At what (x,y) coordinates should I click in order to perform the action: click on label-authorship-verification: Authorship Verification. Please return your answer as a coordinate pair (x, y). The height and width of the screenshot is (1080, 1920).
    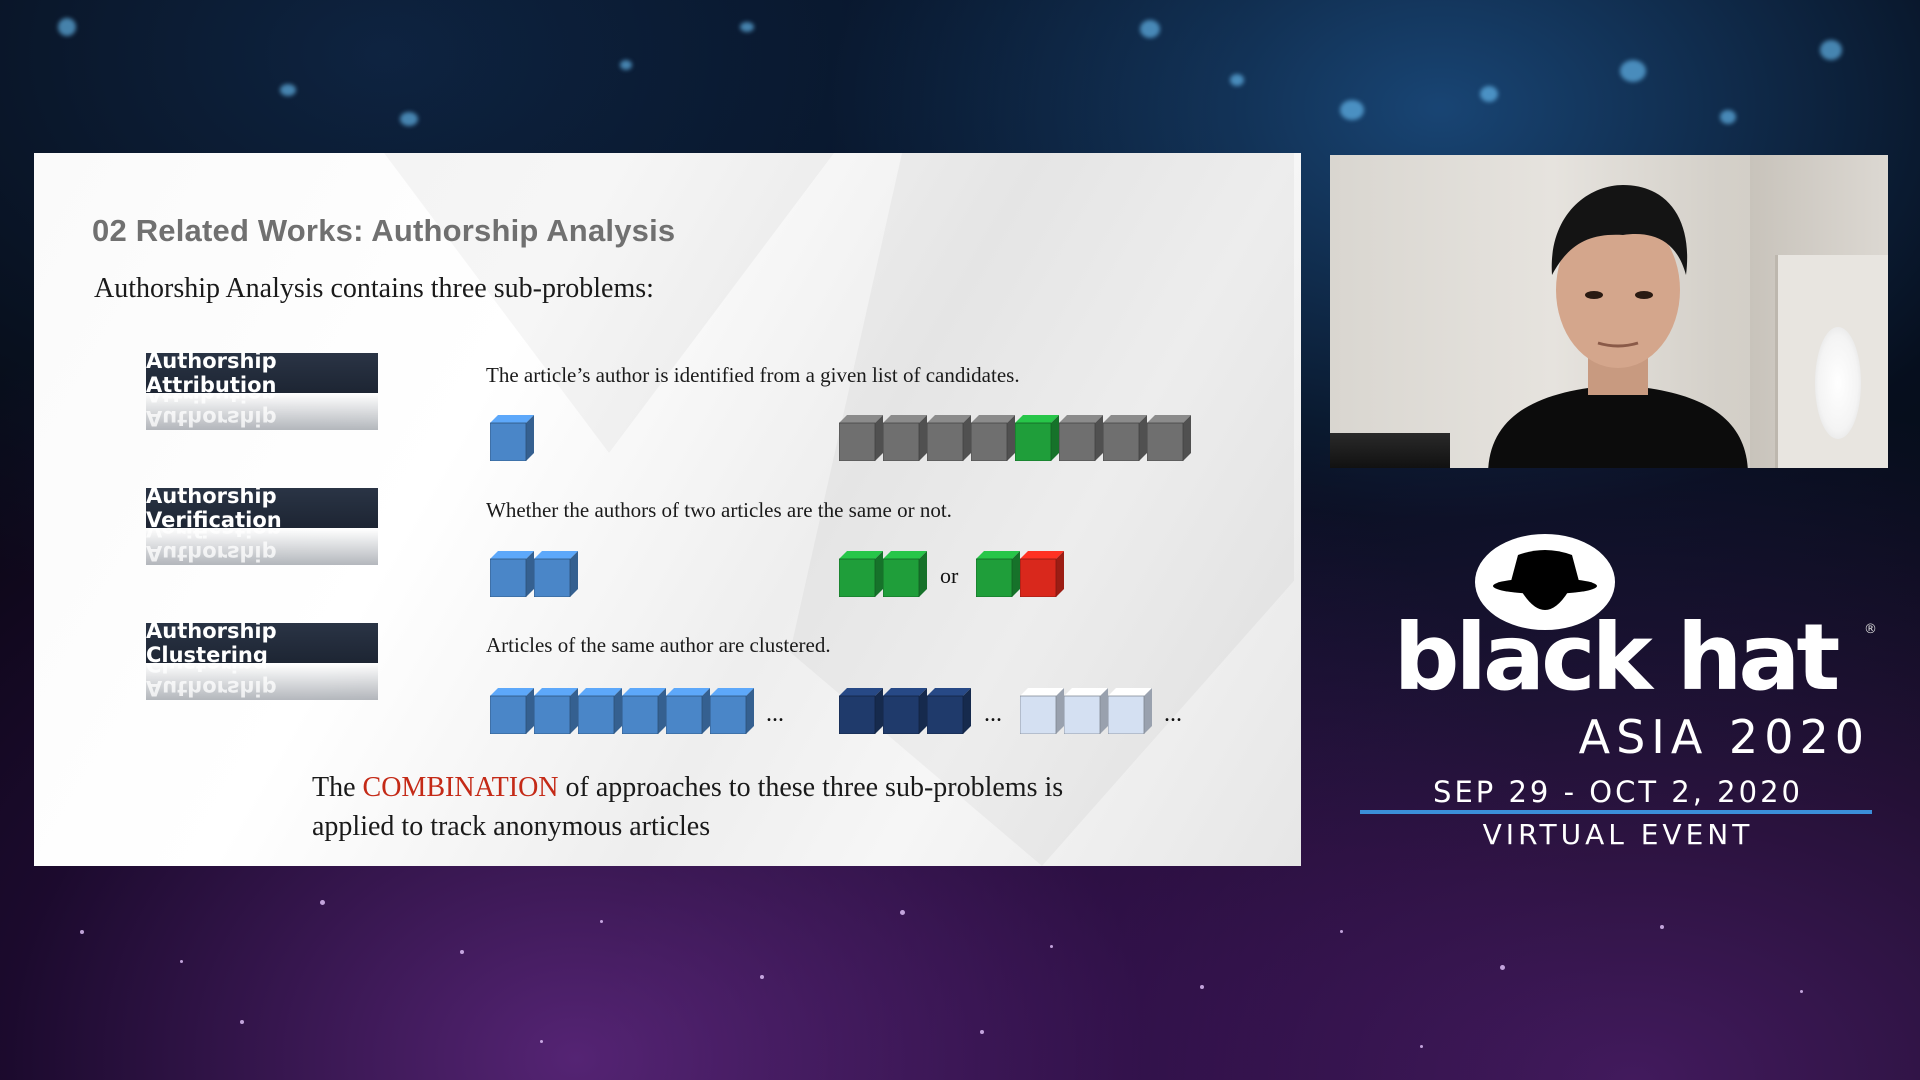
    Looking at the image, I should click on (262, 508).